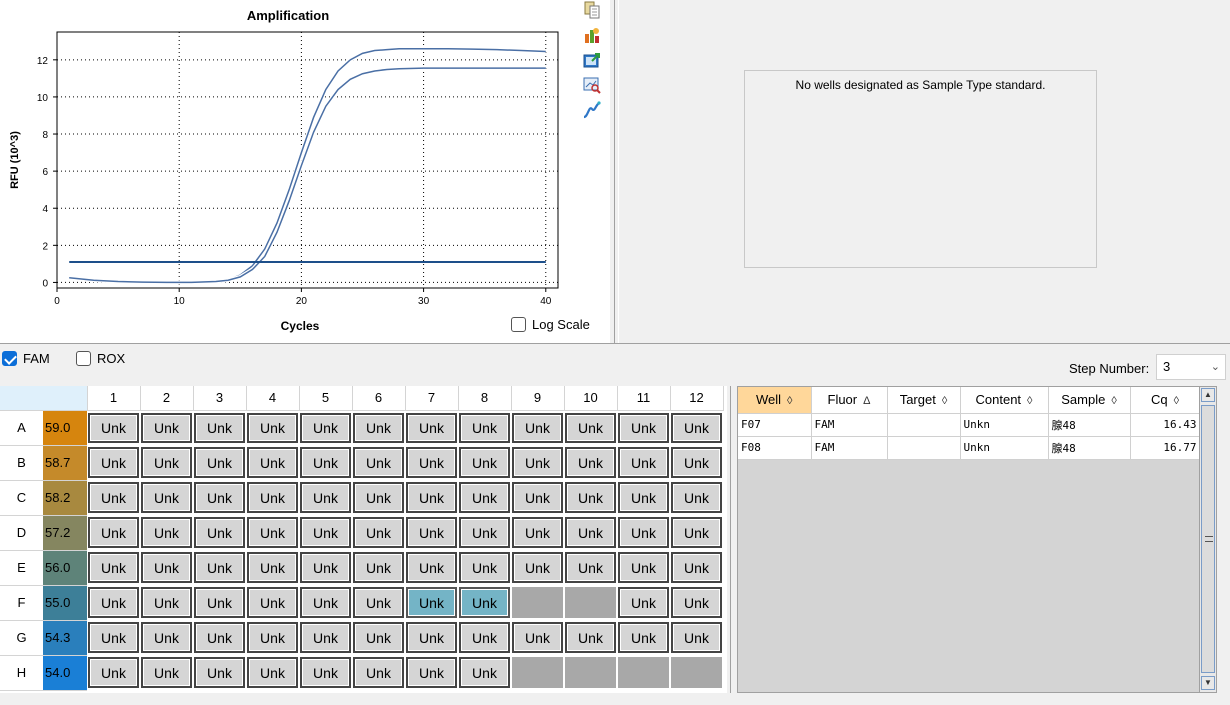 The image size is (1230, 705). Describe the element at coordinates (21, 463) in the screenshot. I see `plate-row-header: B` at that location.